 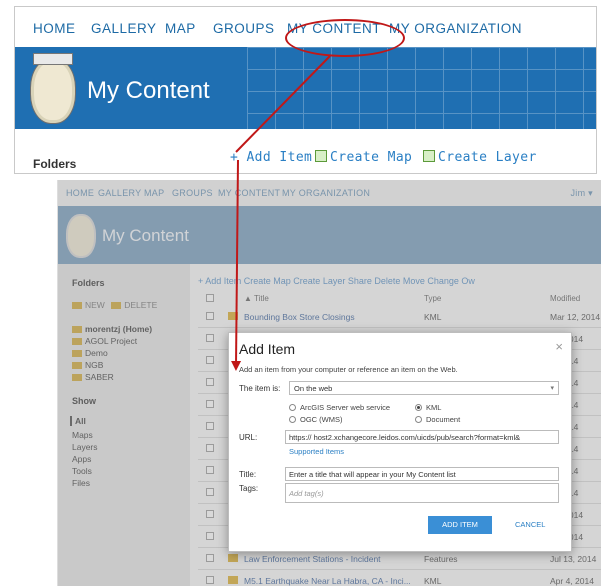 I want to click on tags-label: Tags:, so click(x=249, y=488).